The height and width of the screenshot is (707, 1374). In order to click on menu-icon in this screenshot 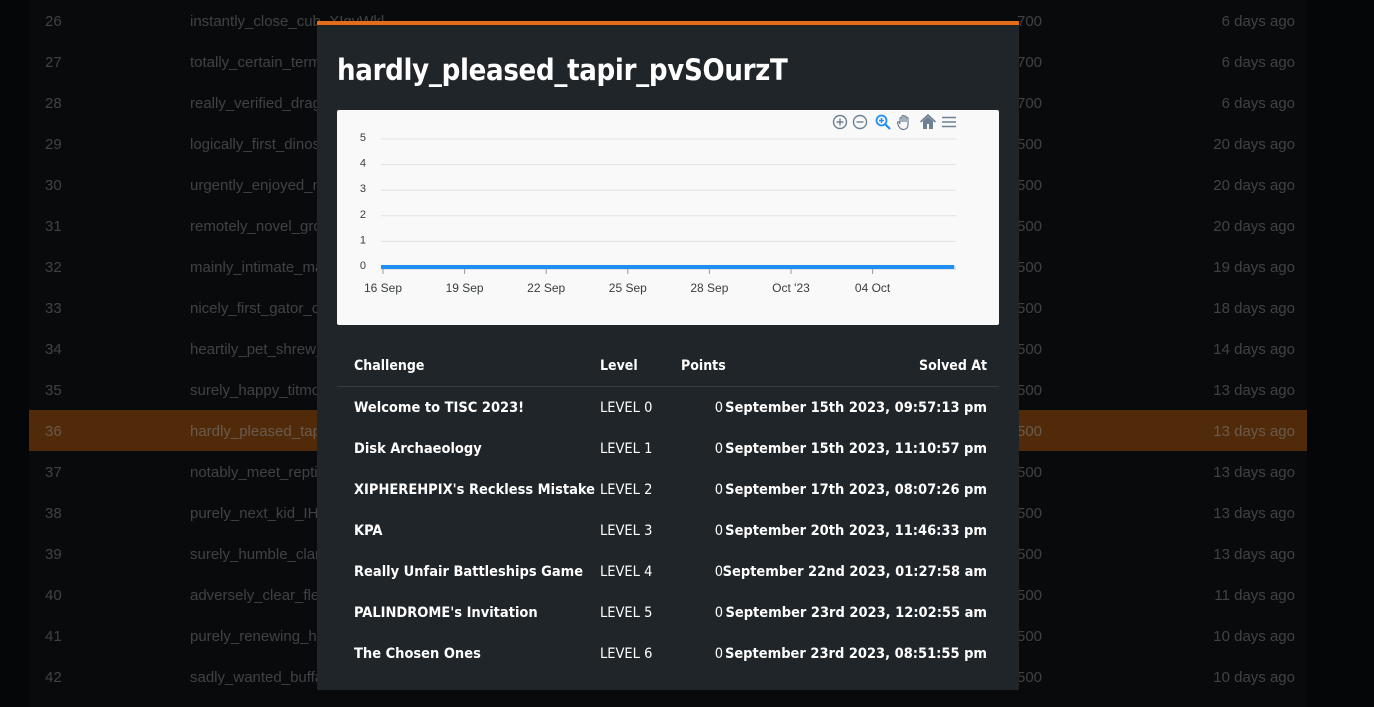, I will do `click(949, 122)`.